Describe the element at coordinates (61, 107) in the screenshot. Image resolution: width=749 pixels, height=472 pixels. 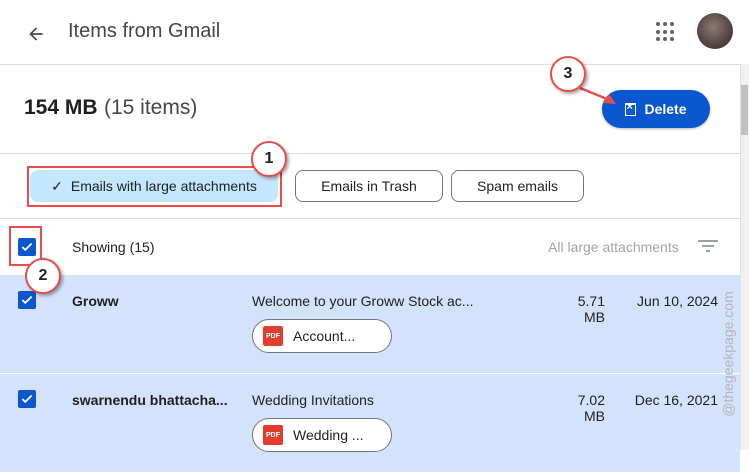
I see `storage-size: 154 MB` at that location.